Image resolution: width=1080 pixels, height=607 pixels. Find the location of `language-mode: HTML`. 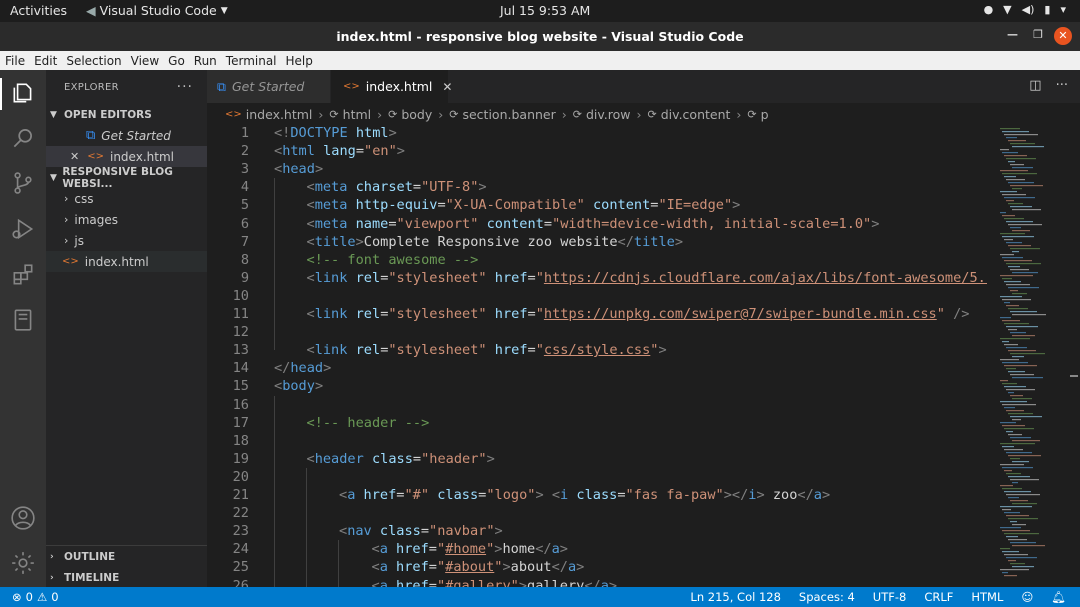

language-mode: HTML is located at coordinates (987, 597).